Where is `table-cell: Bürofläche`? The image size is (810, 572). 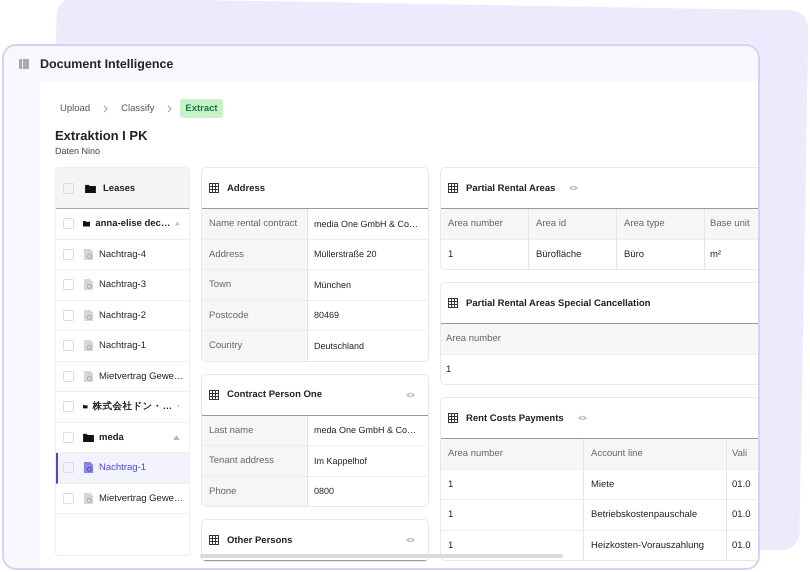
table-cell: Bürofläche is located at coordinates (573, 254).